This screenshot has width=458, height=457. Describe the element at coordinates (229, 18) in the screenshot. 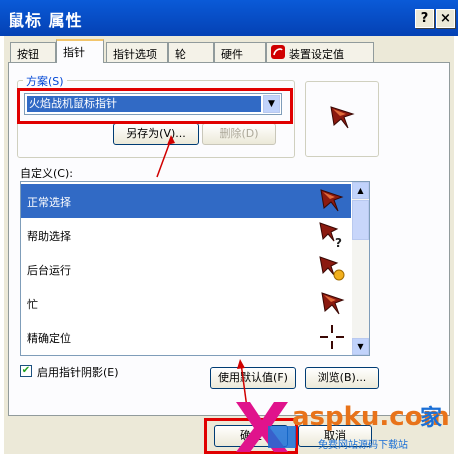

I see `title-bar: 鼠标 属性 ? ×` at that location.